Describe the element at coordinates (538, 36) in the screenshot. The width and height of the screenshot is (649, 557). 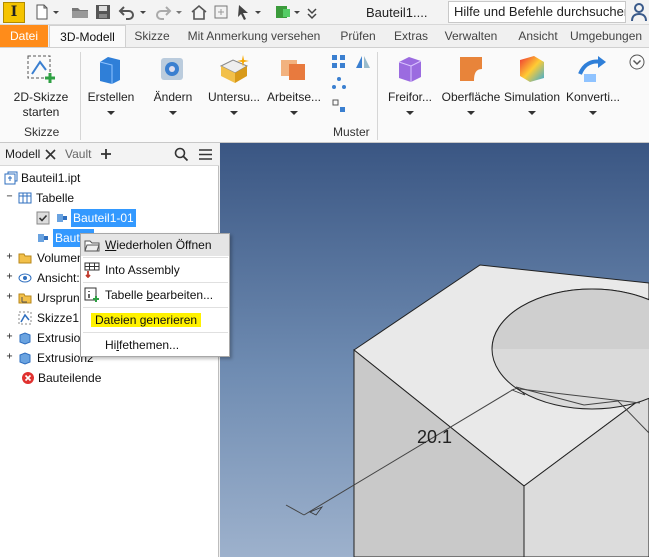
I see `tab-view: Ansicht` at that location.